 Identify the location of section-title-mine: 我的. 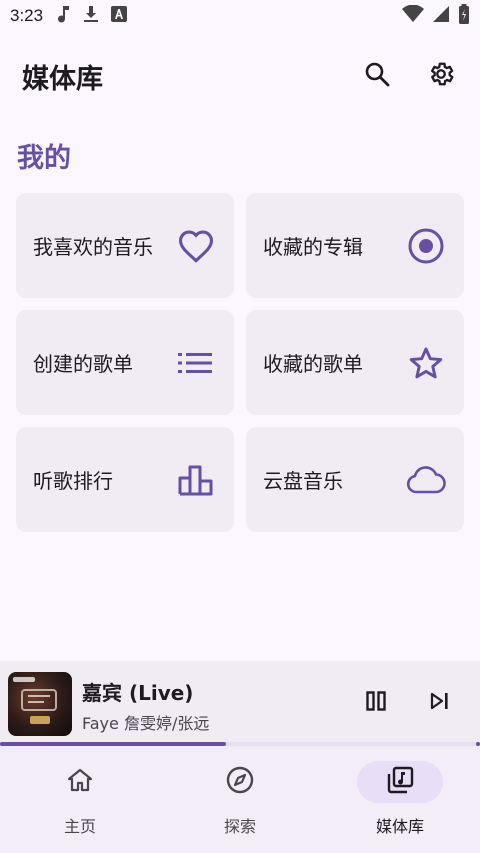
(44, 158).